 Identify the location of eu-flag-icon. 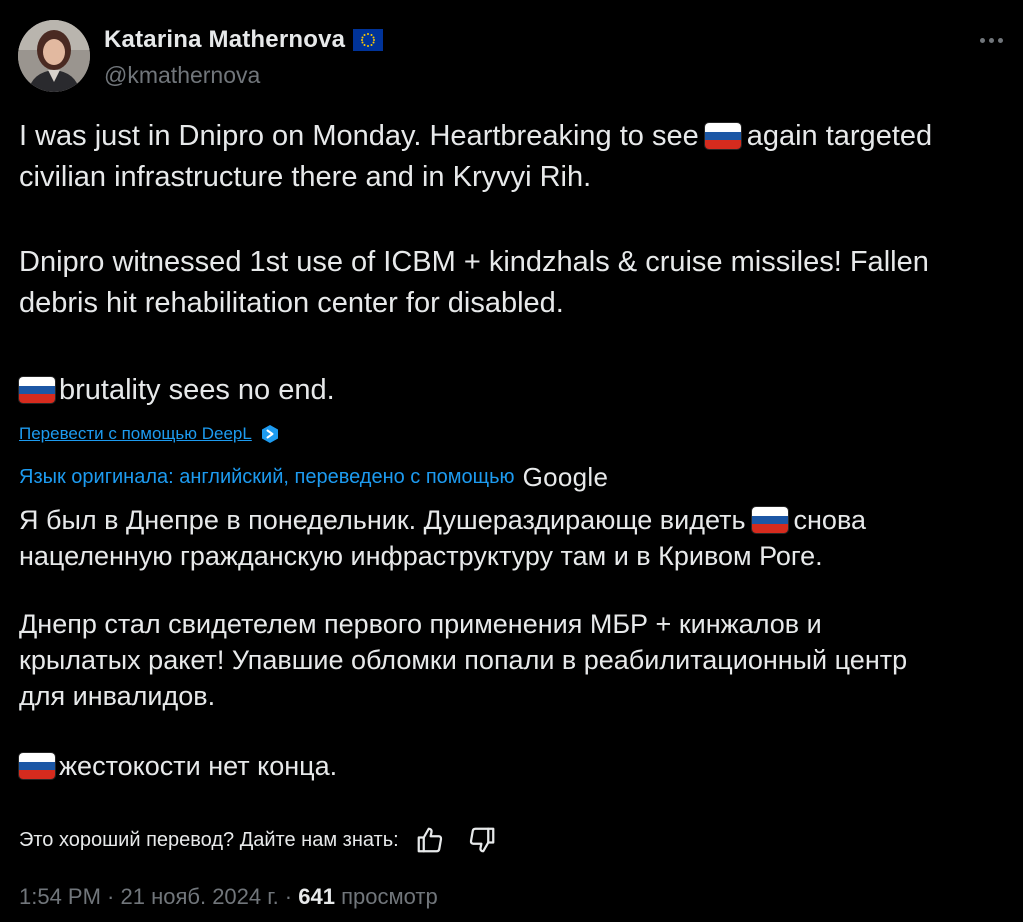
(368, 40).